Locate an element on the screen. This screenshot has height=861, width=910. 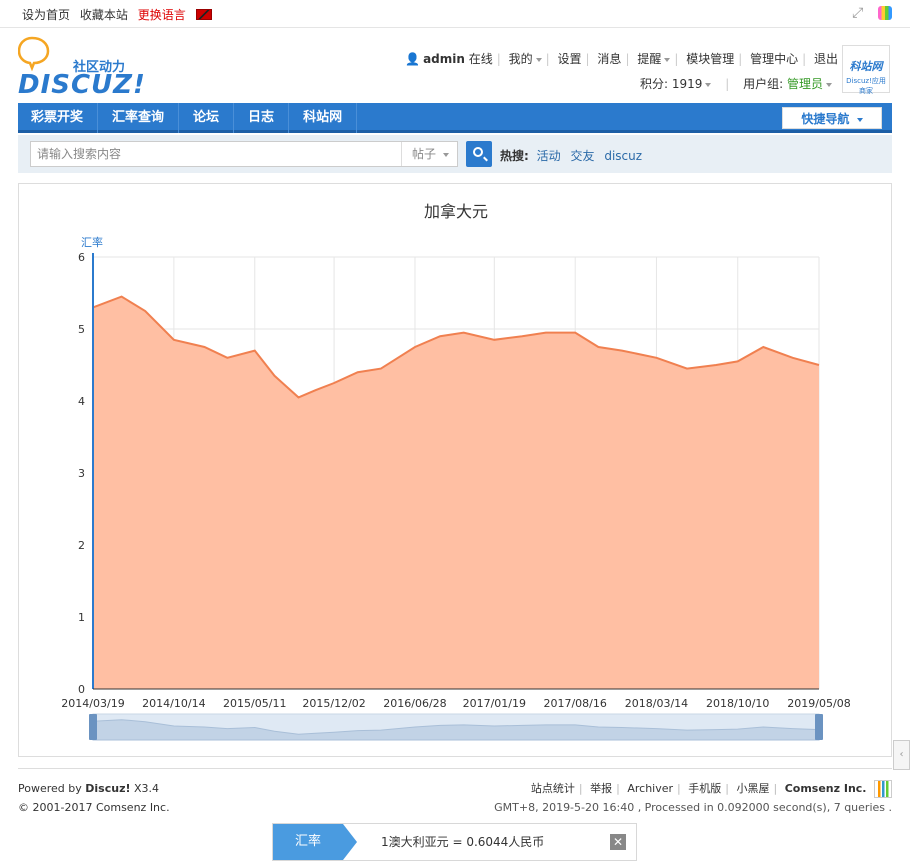
logout-link: 退出 is located at coordinates (826, 59).